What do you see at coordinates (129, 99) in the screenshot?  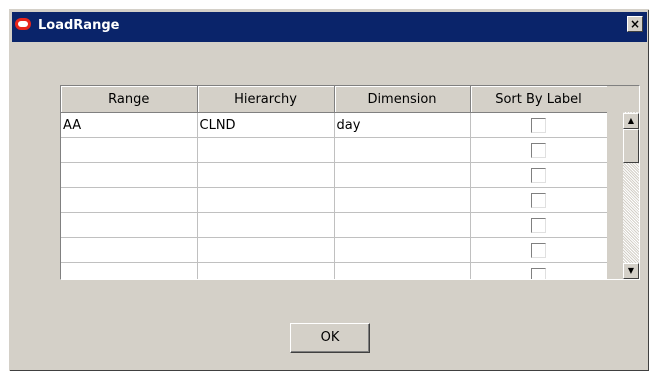 I see `column-header-range: Range` at bounding box center [129, 99].